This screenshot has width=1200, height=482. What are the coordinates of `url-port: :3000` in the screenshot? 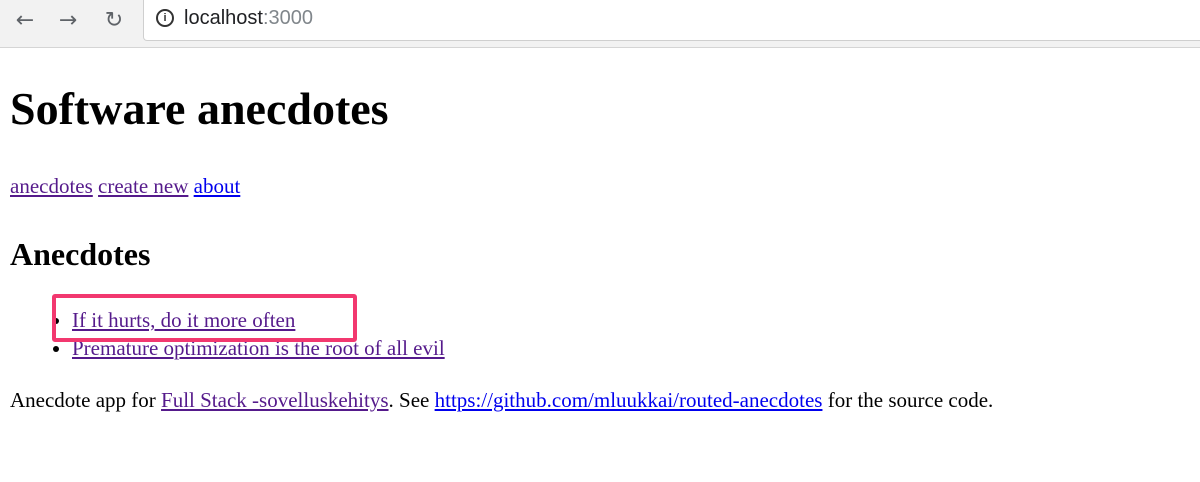 It's located at (287, 18).